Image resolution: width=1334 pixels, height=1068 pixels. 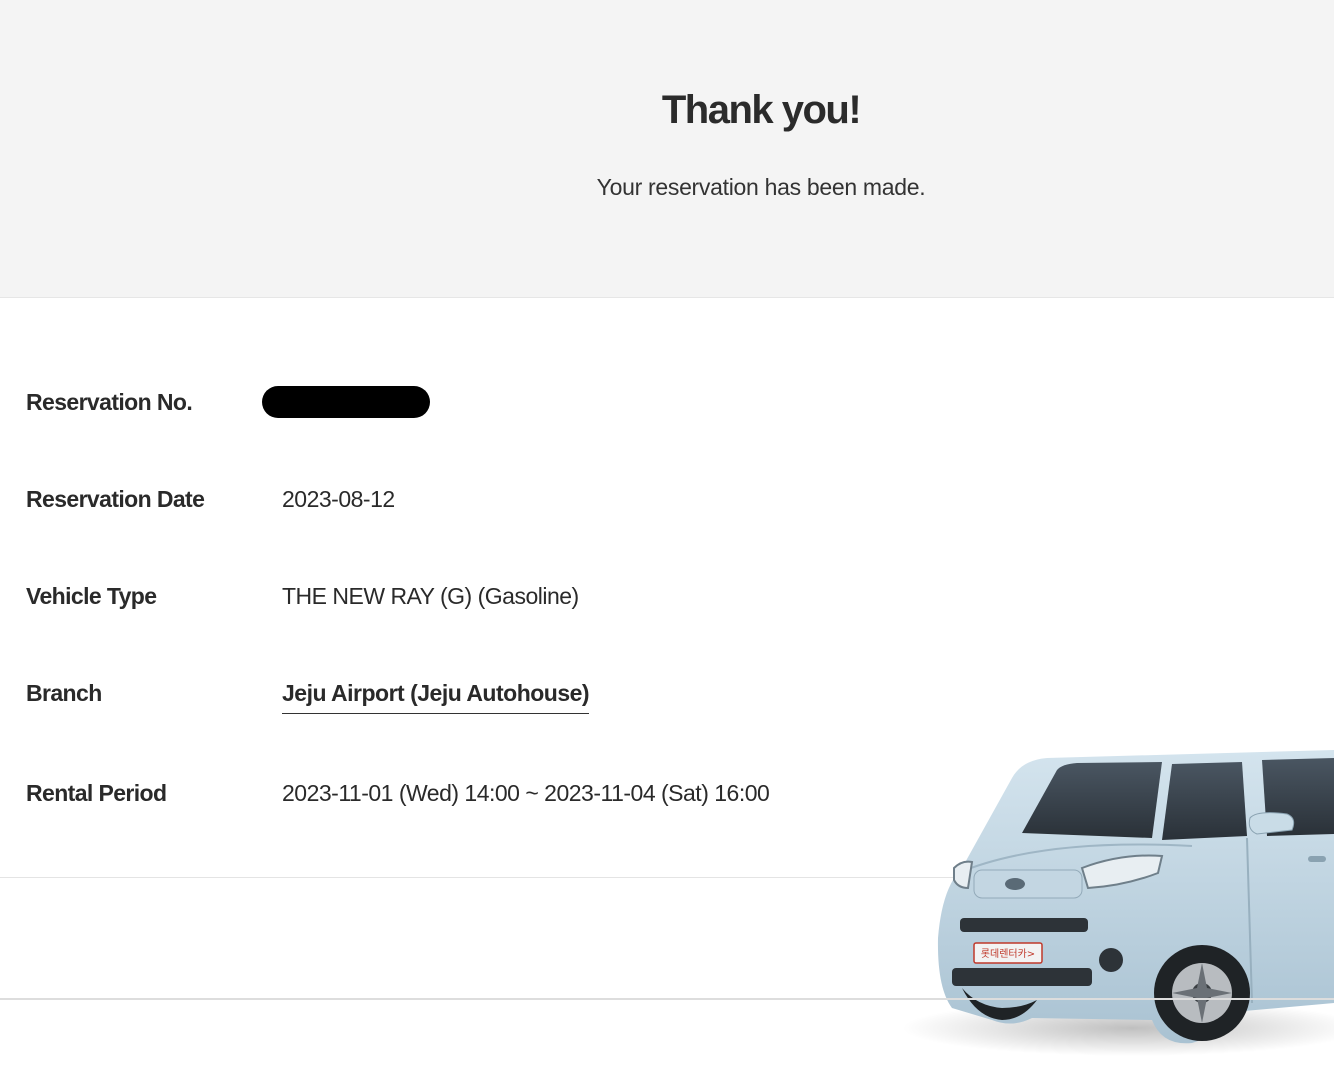 What do you see at coordinates (115, 499) in the screenshot?
I see `reservation-date-label: Reservation Date` at bounding box center [115, 499].